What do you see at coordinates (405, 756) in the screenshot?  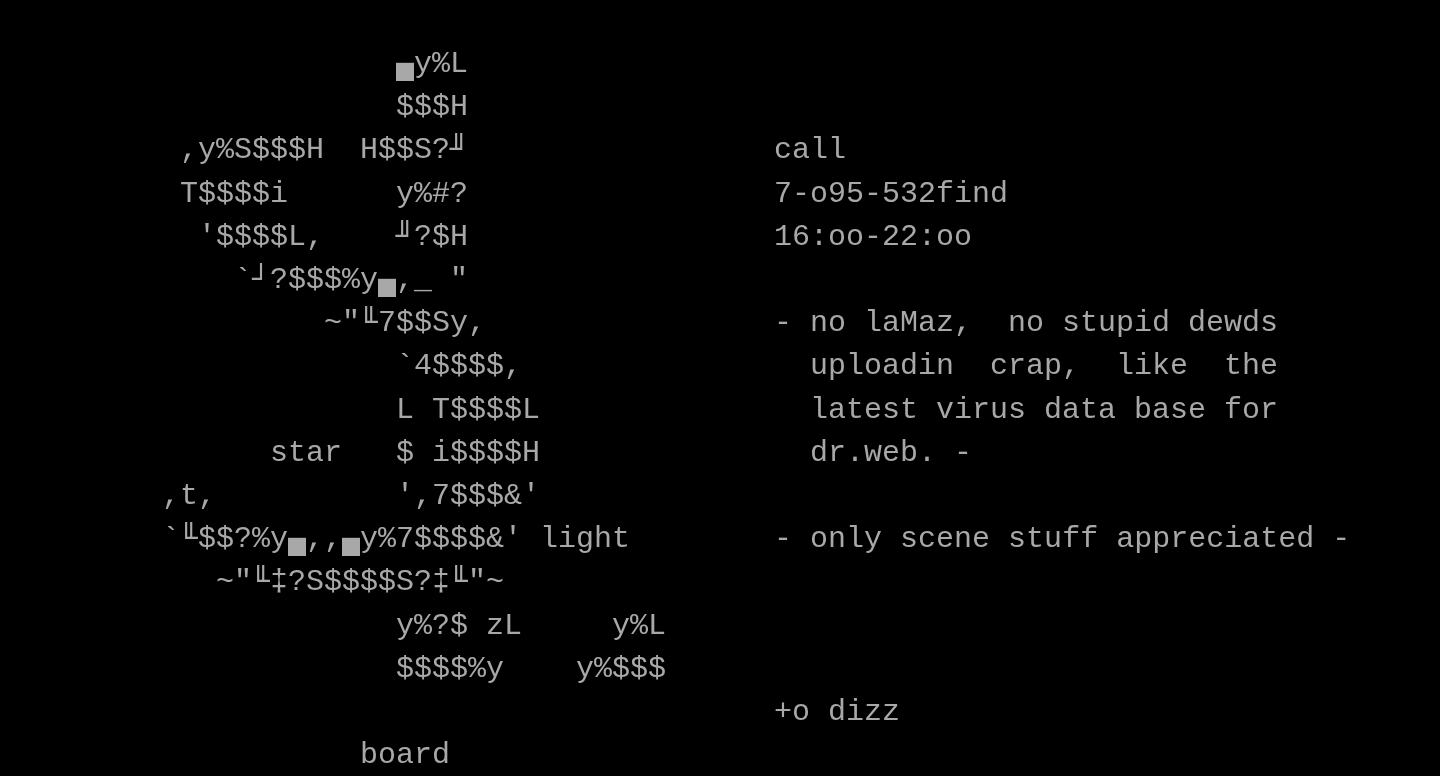 I see `ascii-art-text: board` at bounding box center [405, 756].